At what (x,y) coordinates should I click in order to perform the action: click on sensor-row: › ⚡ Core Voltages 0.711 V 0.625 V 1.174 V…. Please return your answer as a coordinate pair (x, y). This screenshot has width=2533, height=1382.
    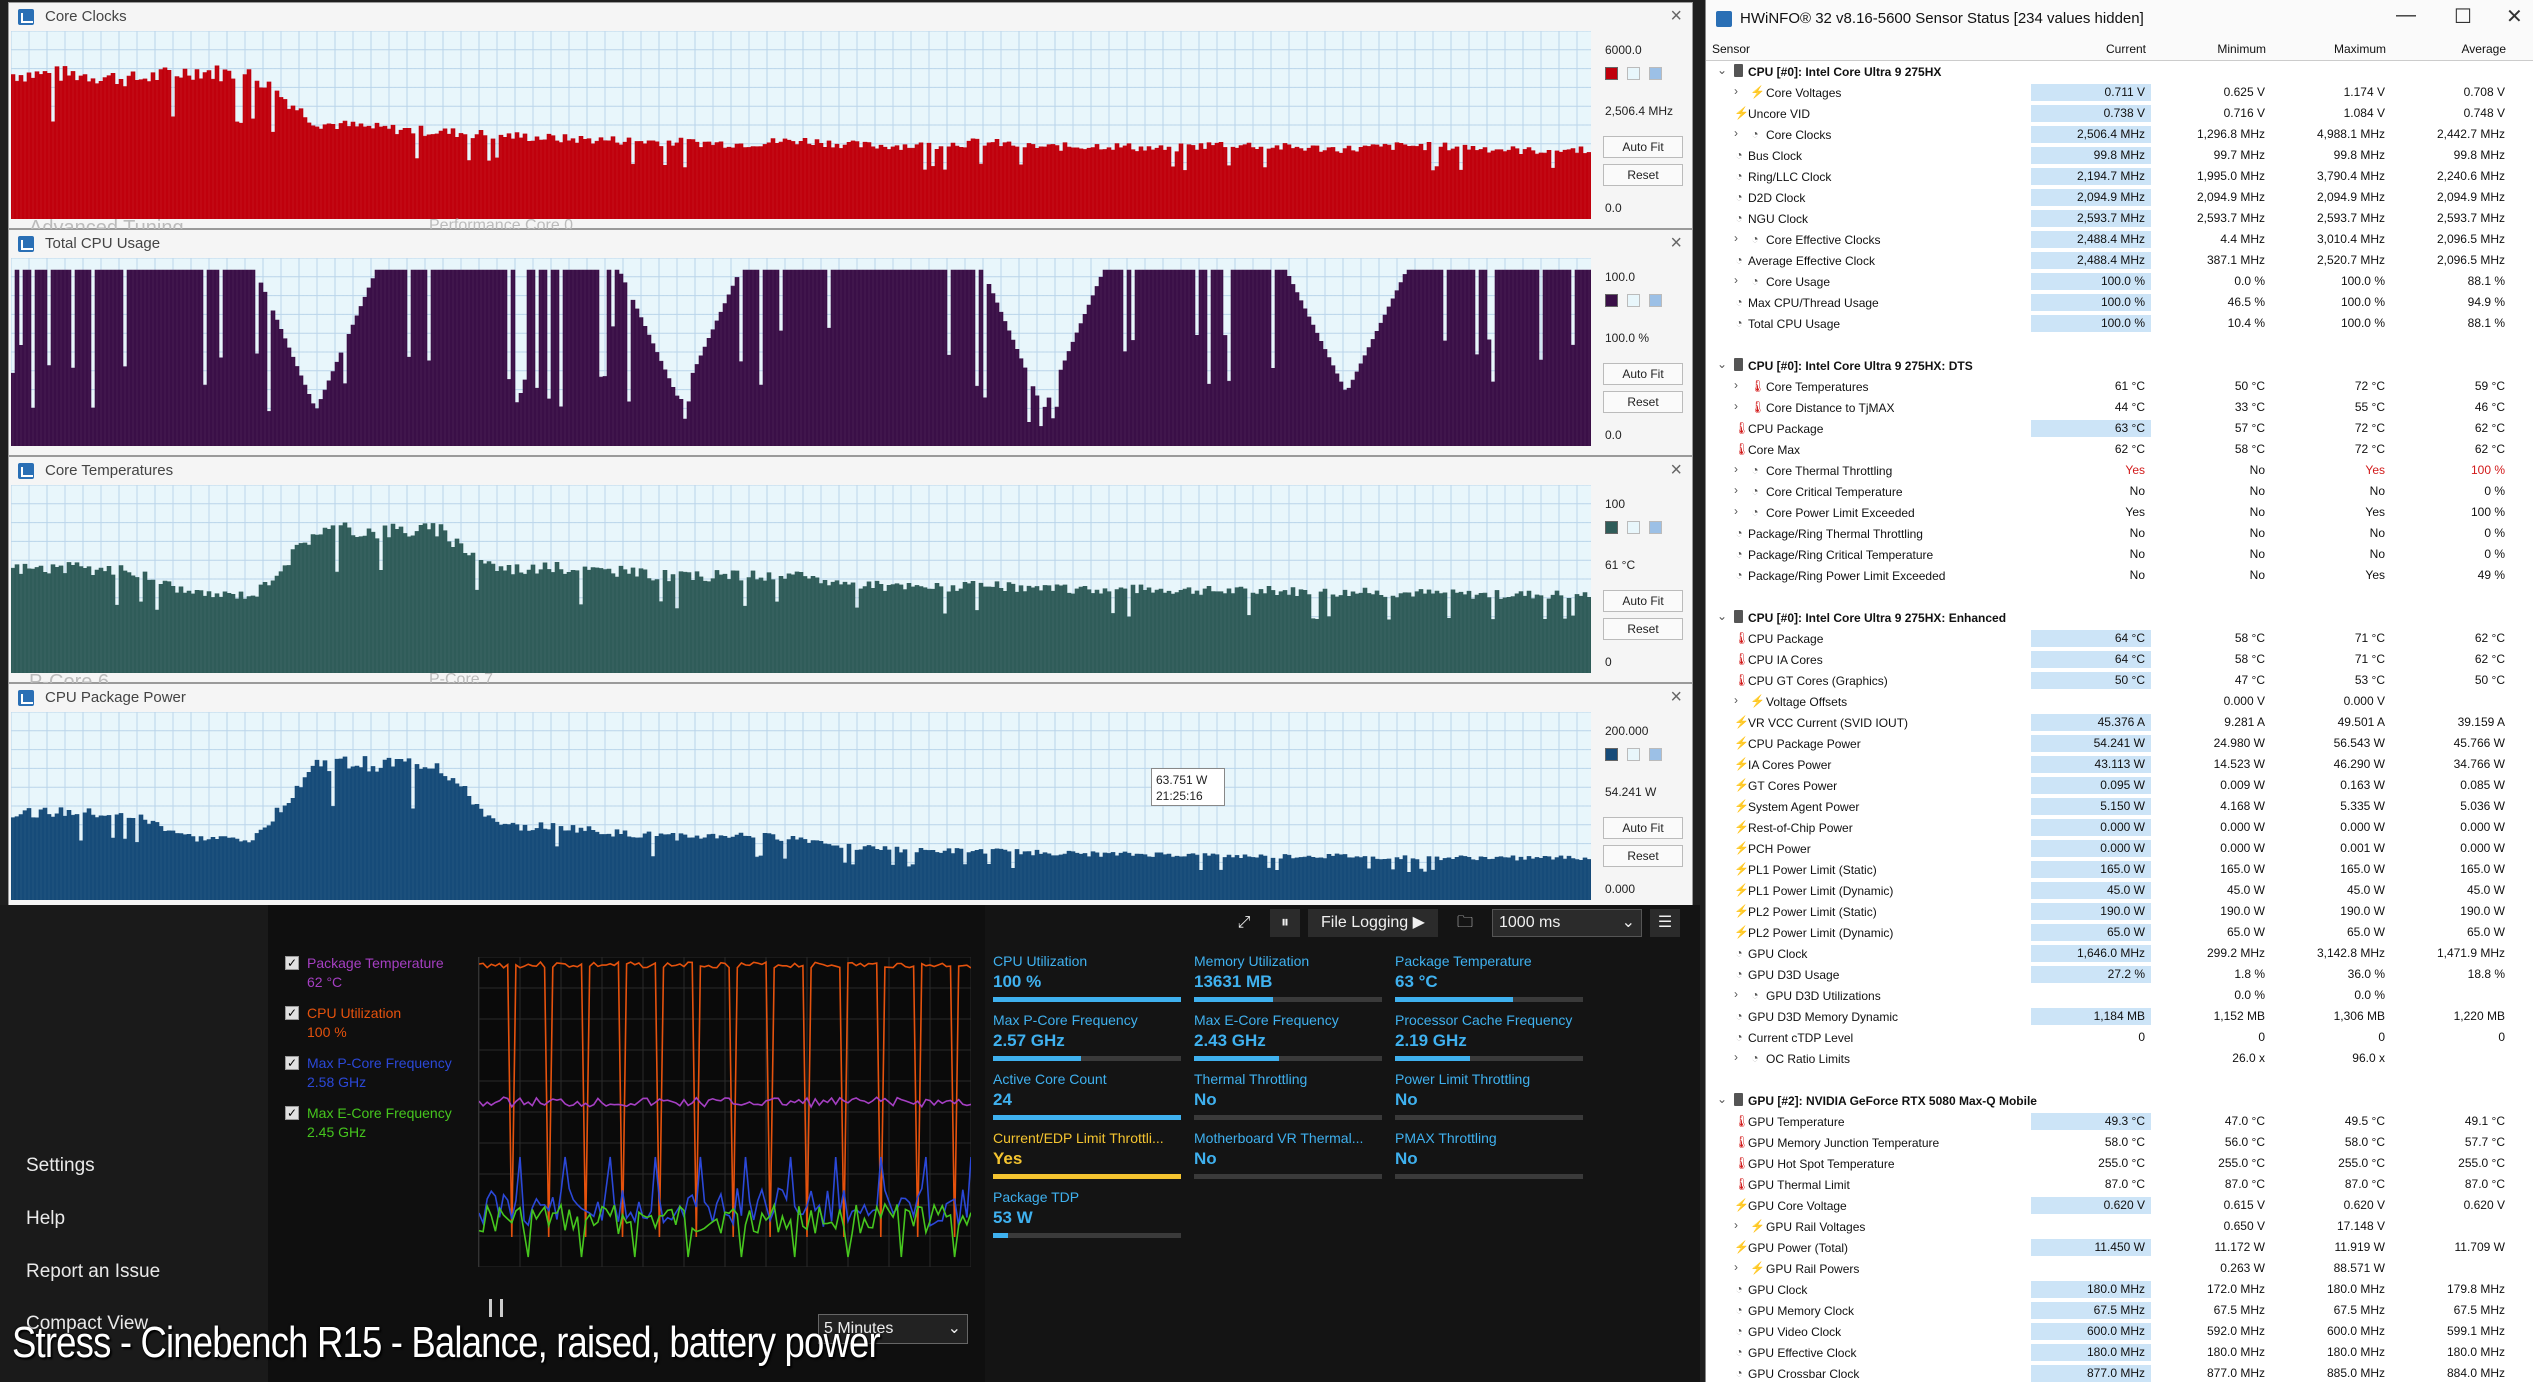
    Looking at the image, I should click on (2119, 92).